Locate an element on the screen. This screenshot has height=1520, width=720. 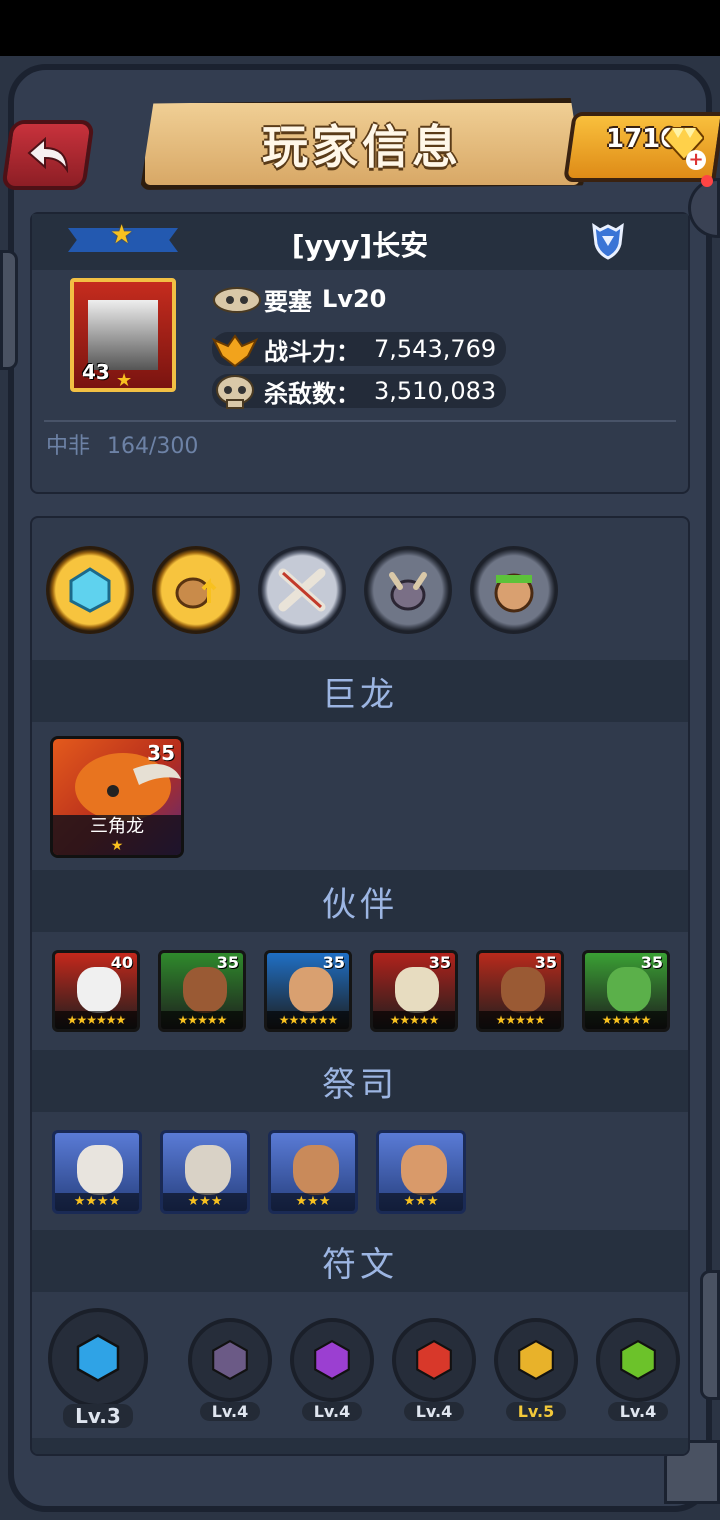
player-avatar: 43 ★ is located at coordinates (123, 335).